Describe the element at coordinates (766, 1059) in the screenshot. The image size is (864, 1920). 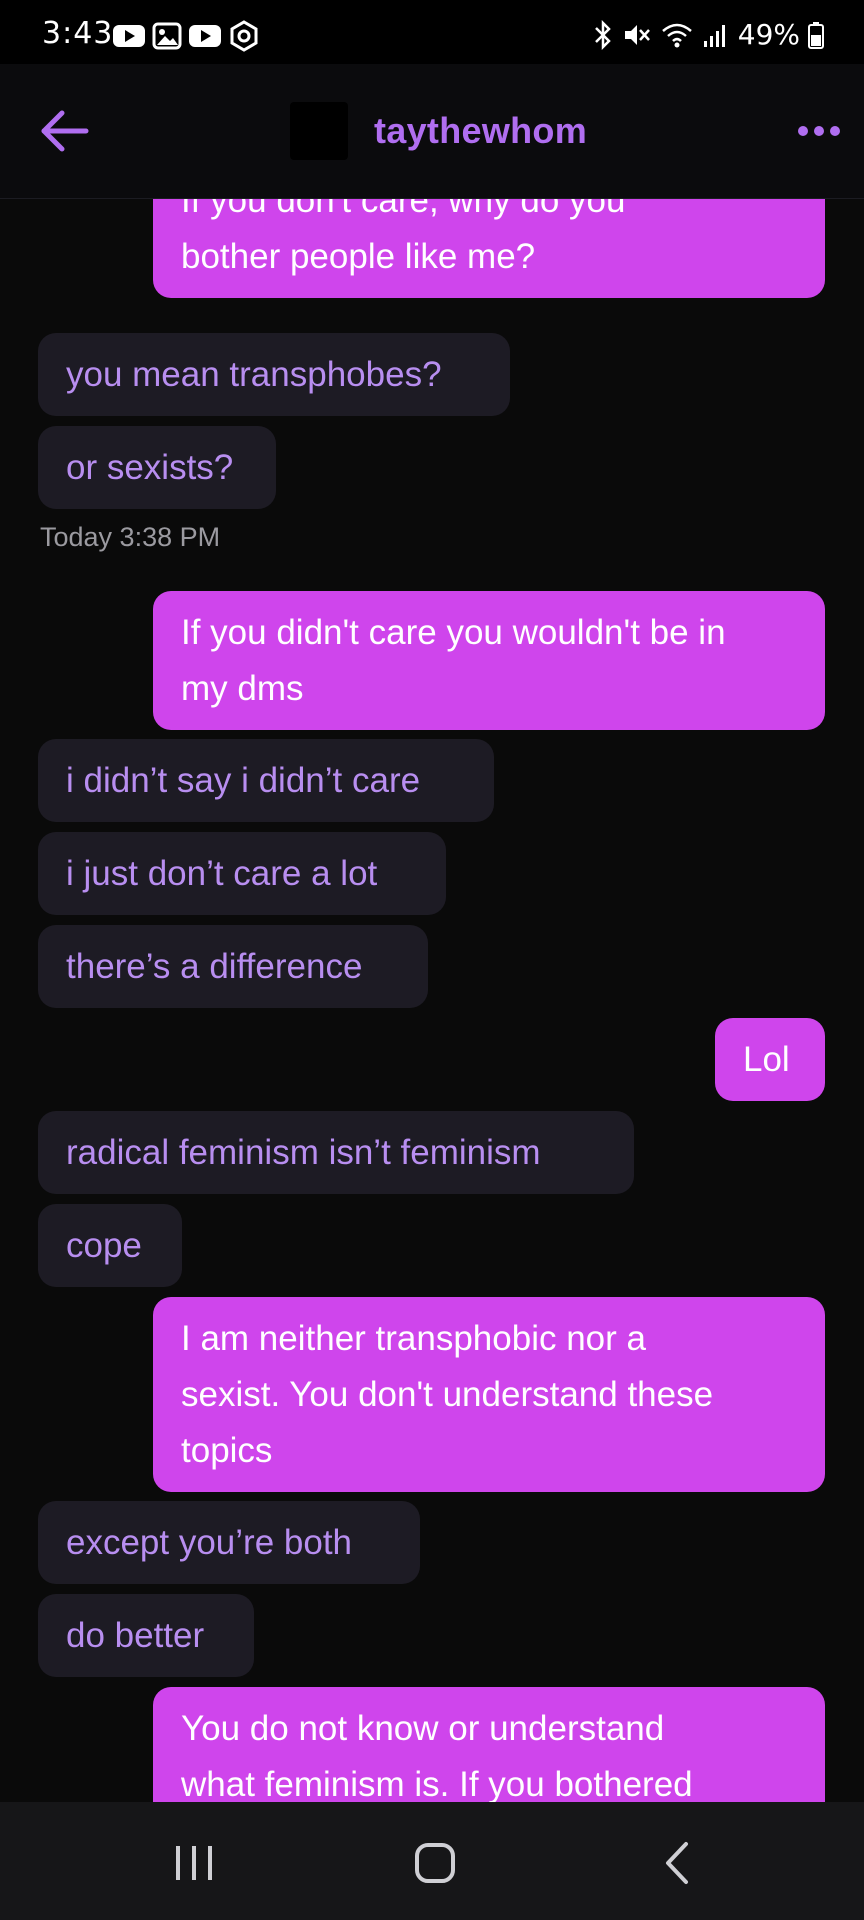
I see `message-text-line: Lol` at that location.